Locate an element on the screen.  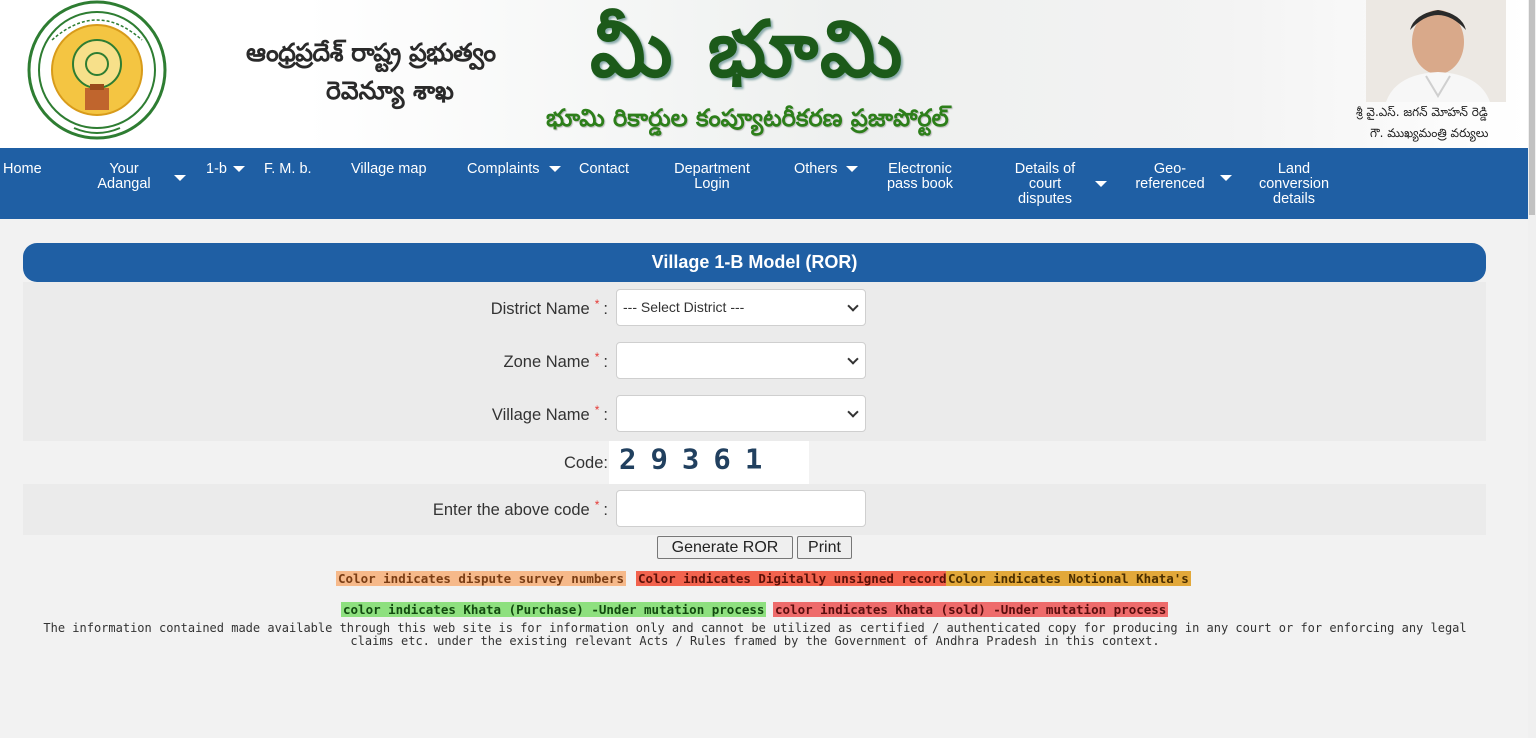
code-label: Code: is located at coordinates (585, 463).